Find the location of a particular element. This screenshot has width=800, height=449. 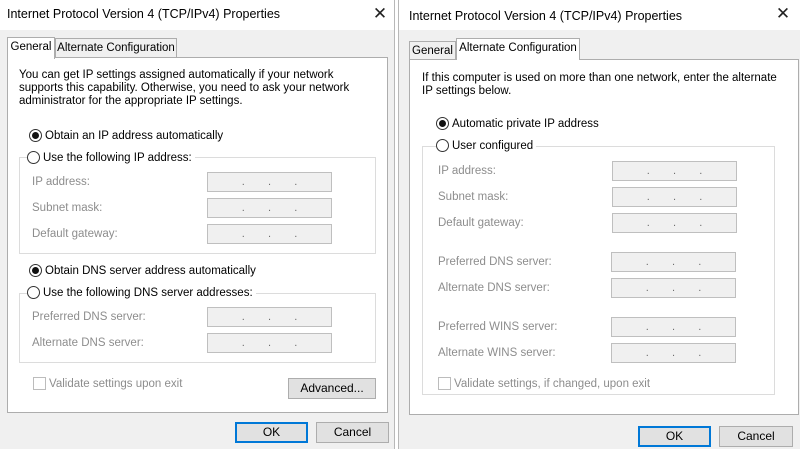

alternate-wins-label: Alternate WINS server: is located at coordinates (497, 353).